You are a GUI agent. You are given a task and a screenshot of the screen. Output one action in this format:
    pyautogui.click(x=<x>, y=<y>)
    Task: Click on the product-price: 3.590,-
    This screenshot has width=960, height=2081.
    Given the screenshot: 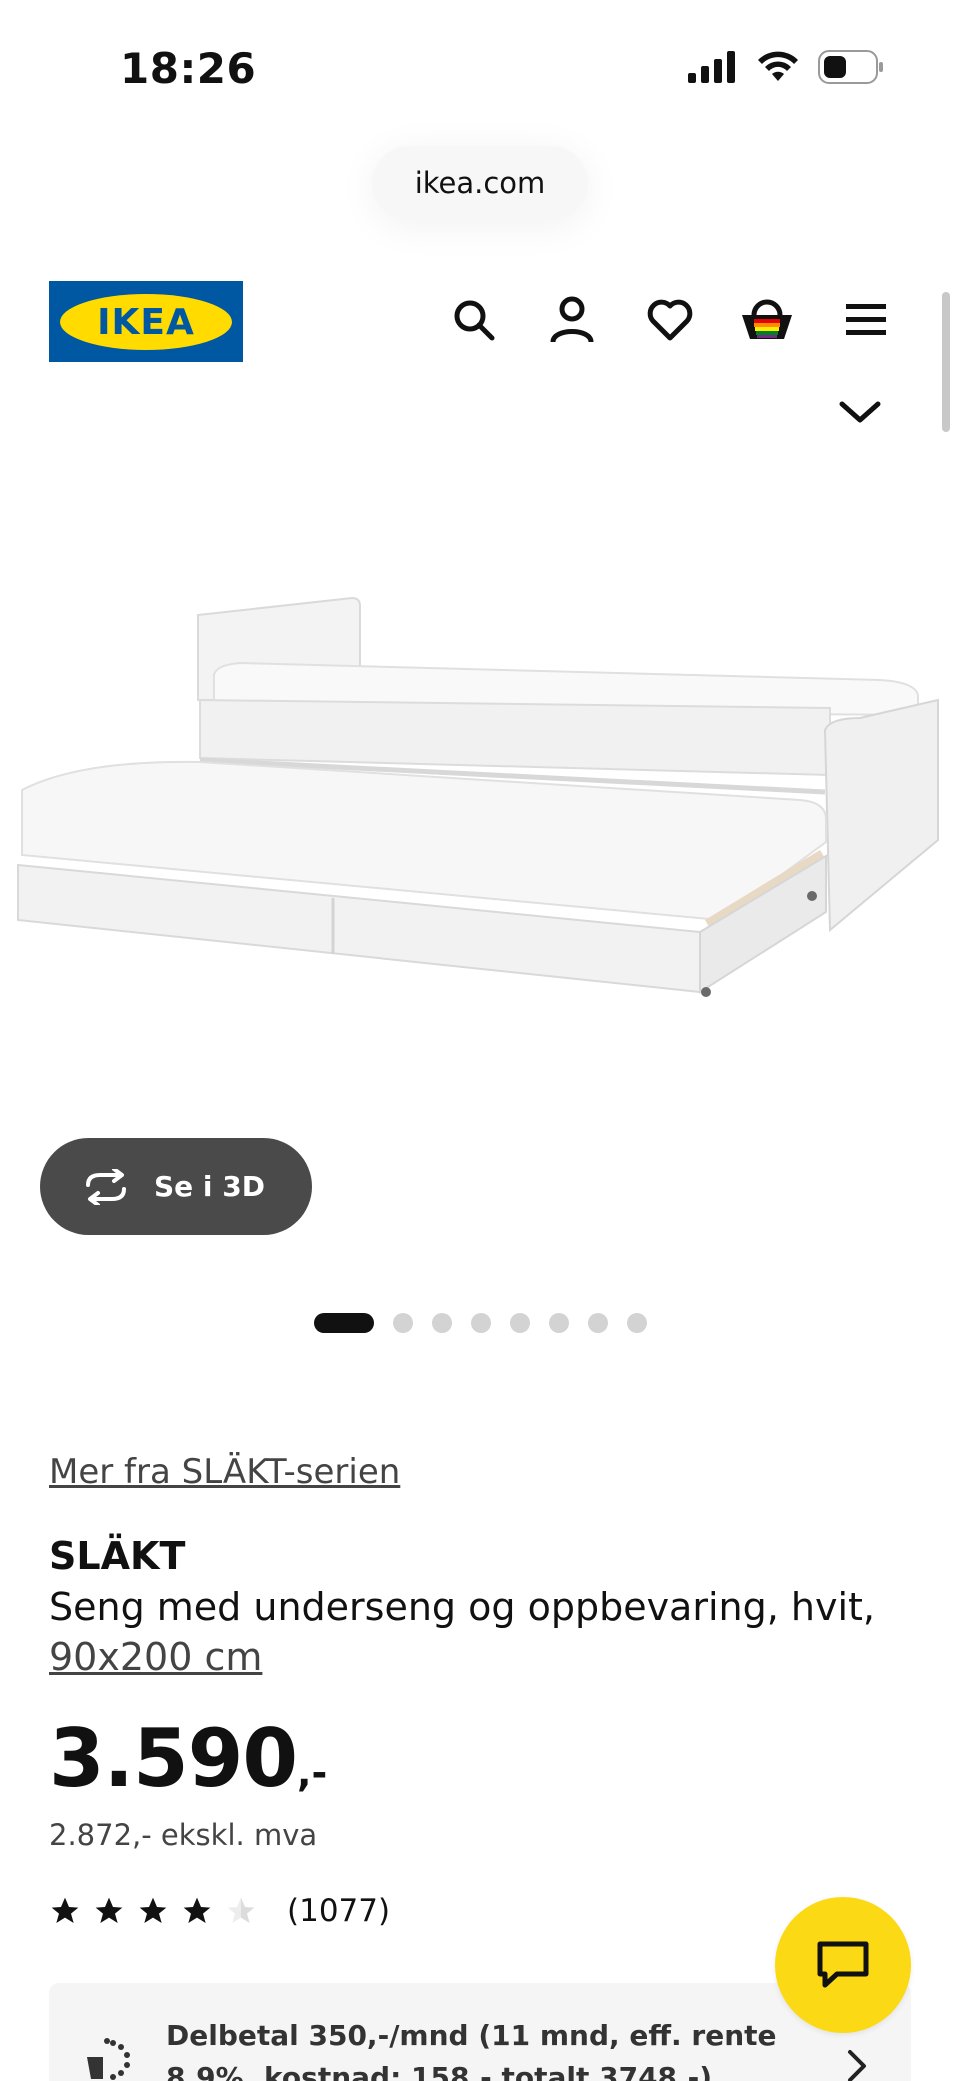 What is the action you would take?
    pyautogui.click(x=188, y=1758)
    